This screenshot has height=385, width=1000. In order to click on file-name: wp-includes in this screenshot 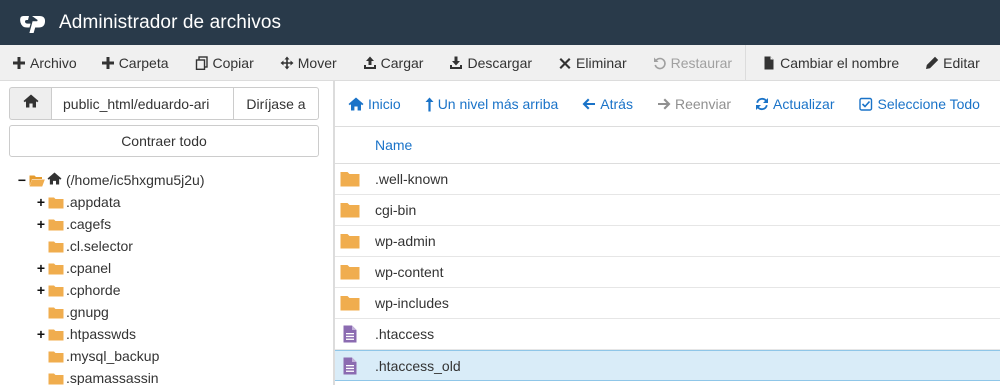, I will do `click(412, 303)`.